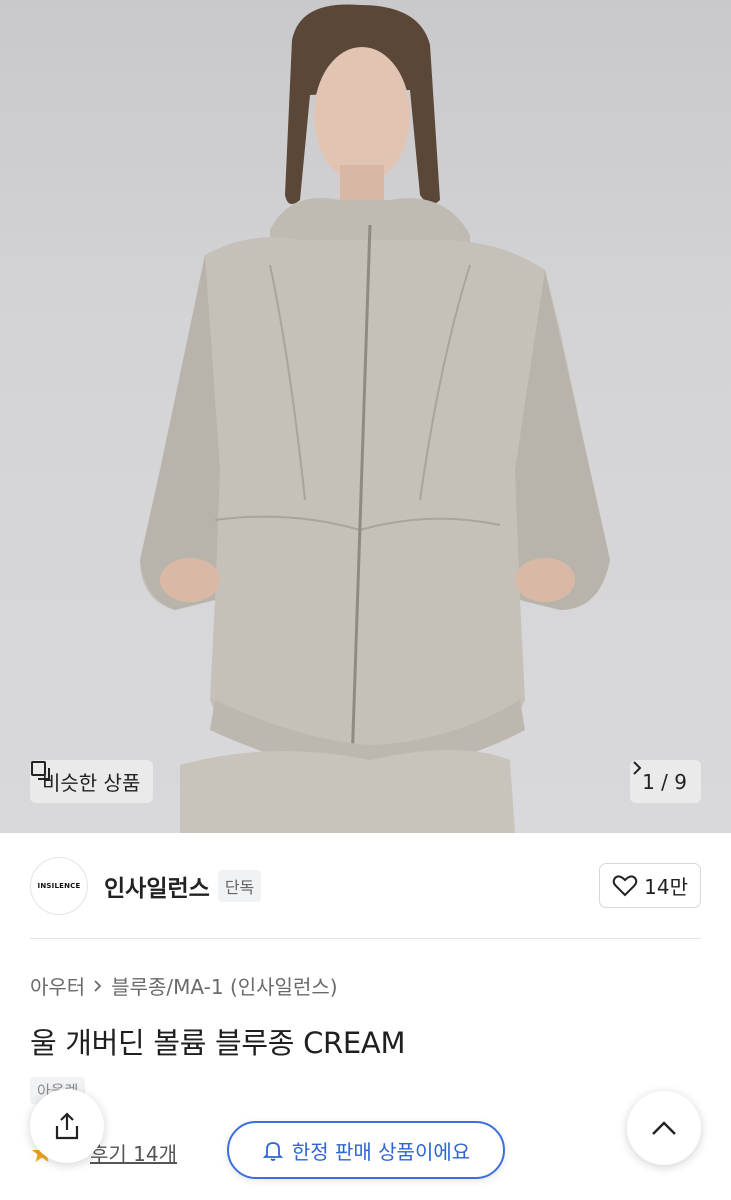  I want to click on similar-products-button: 비슷한 상품, so click(92, 781).